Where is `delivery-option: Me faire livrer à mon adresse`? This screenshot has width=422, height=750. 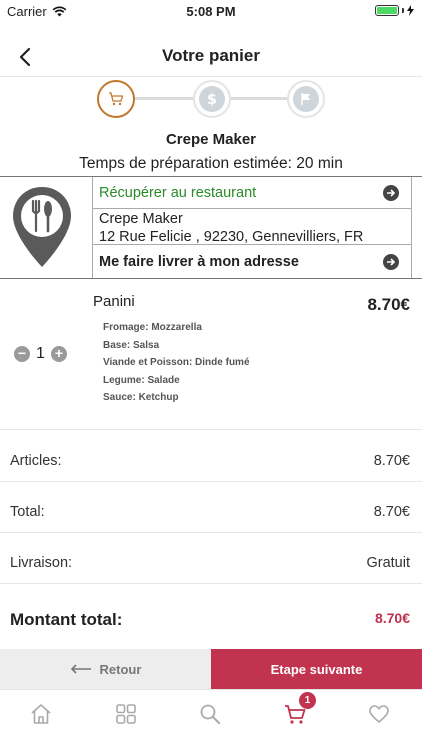
delivery-option: Me faire livrer à mon adresse is located at coordinates (252, 262).